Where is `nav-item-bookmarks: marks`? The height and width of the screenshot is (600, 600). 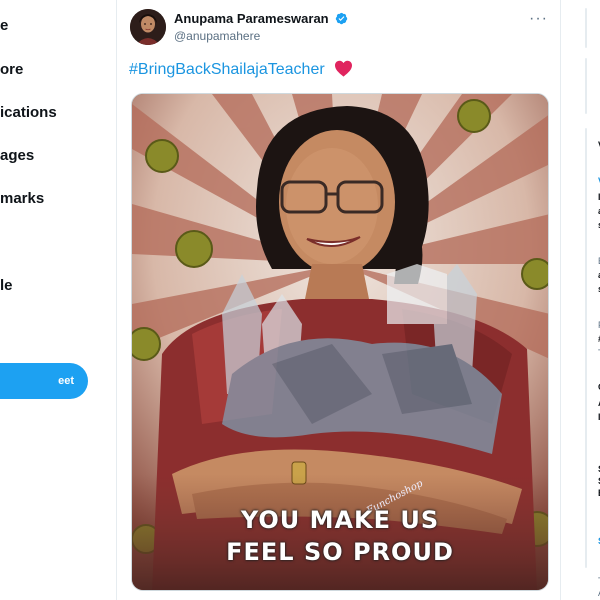 nav-item-bookmarks: marks is located at coordinates (22, 198).